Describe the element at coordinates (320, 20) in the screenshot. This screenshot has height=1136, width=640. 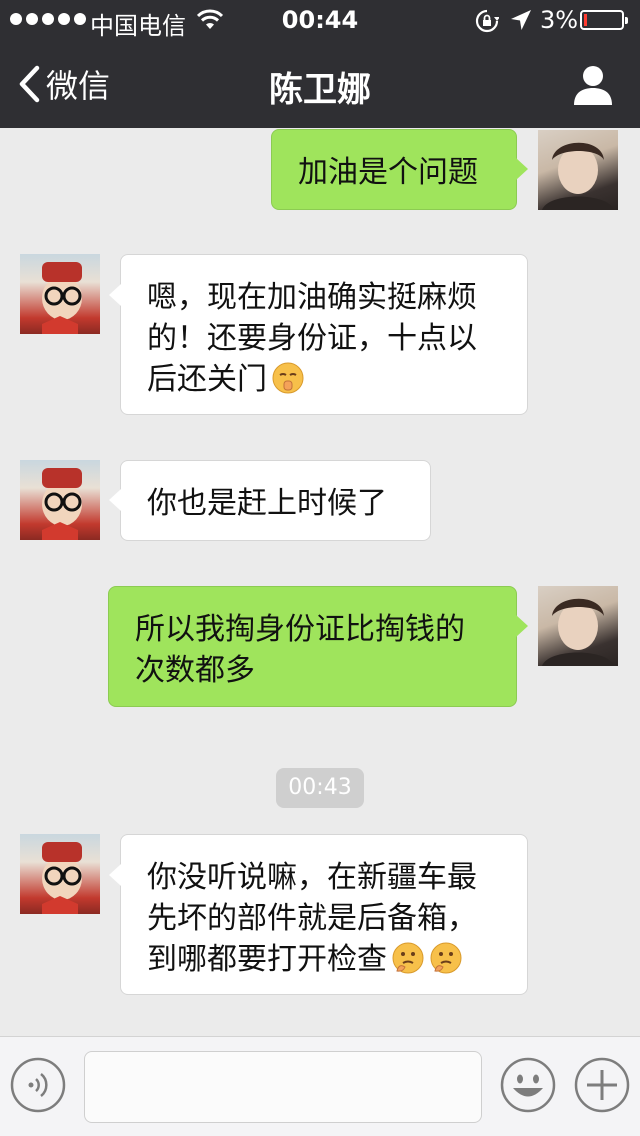
I see `status-bar: 中国电信 00:44 3%` at that location.